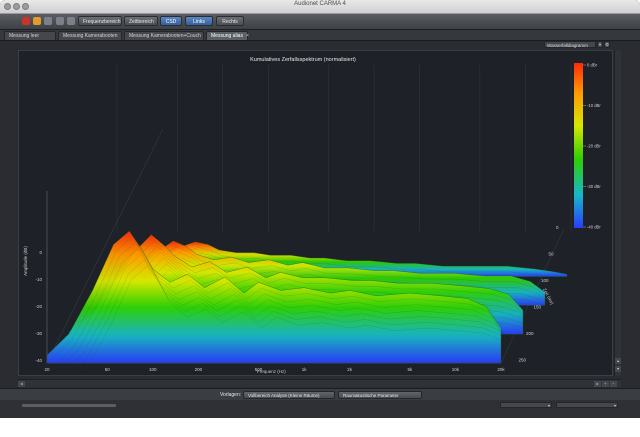 This screenshot has width=640, height=437. I want to click on template-select-parameters: Raumakustische Parameter (Tabelle), so click(380, 398).